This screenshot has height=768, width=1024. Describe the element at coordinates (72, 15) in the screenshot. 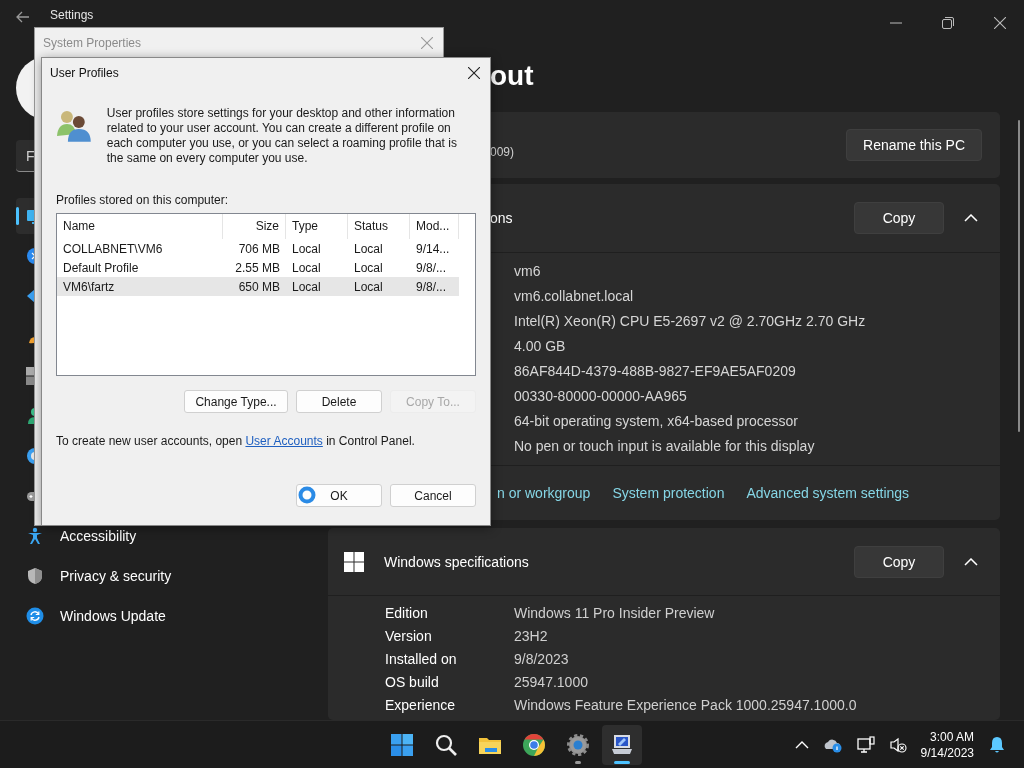

I see `window-title: Settings` at that location.